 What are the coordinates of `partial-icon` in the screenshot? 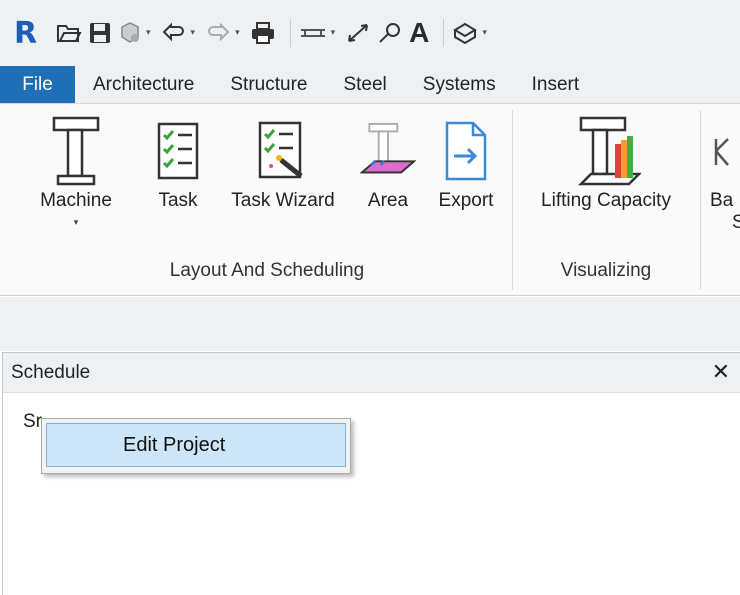 It's located at (725, 151).